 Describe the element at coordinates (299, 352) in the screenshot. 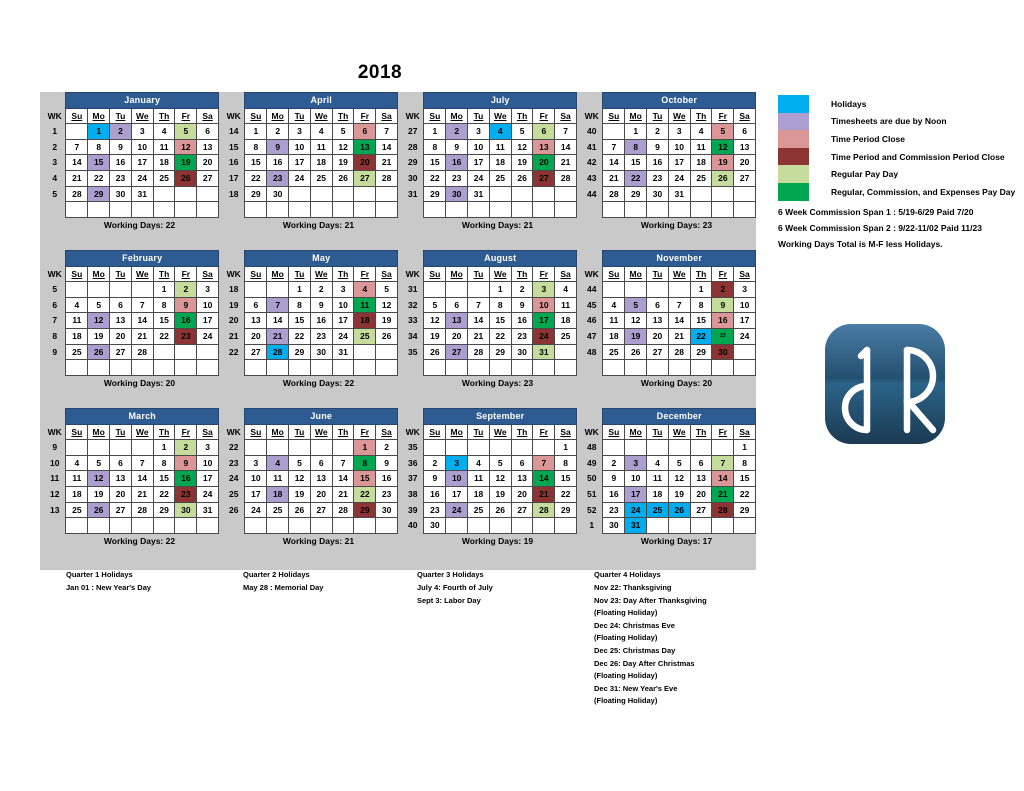

I see `day-cell: 29` at that location.